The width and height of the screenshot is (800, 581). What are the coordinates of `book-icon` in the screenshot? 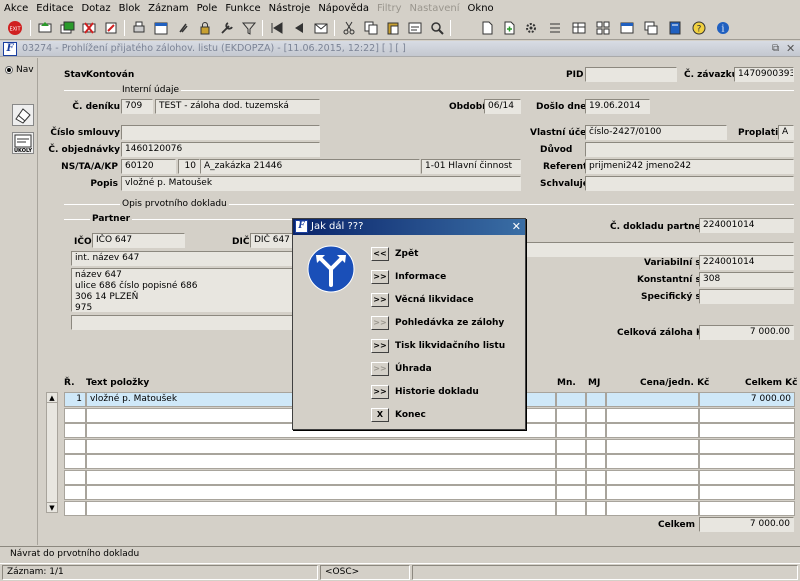 It's located at (675, 28).